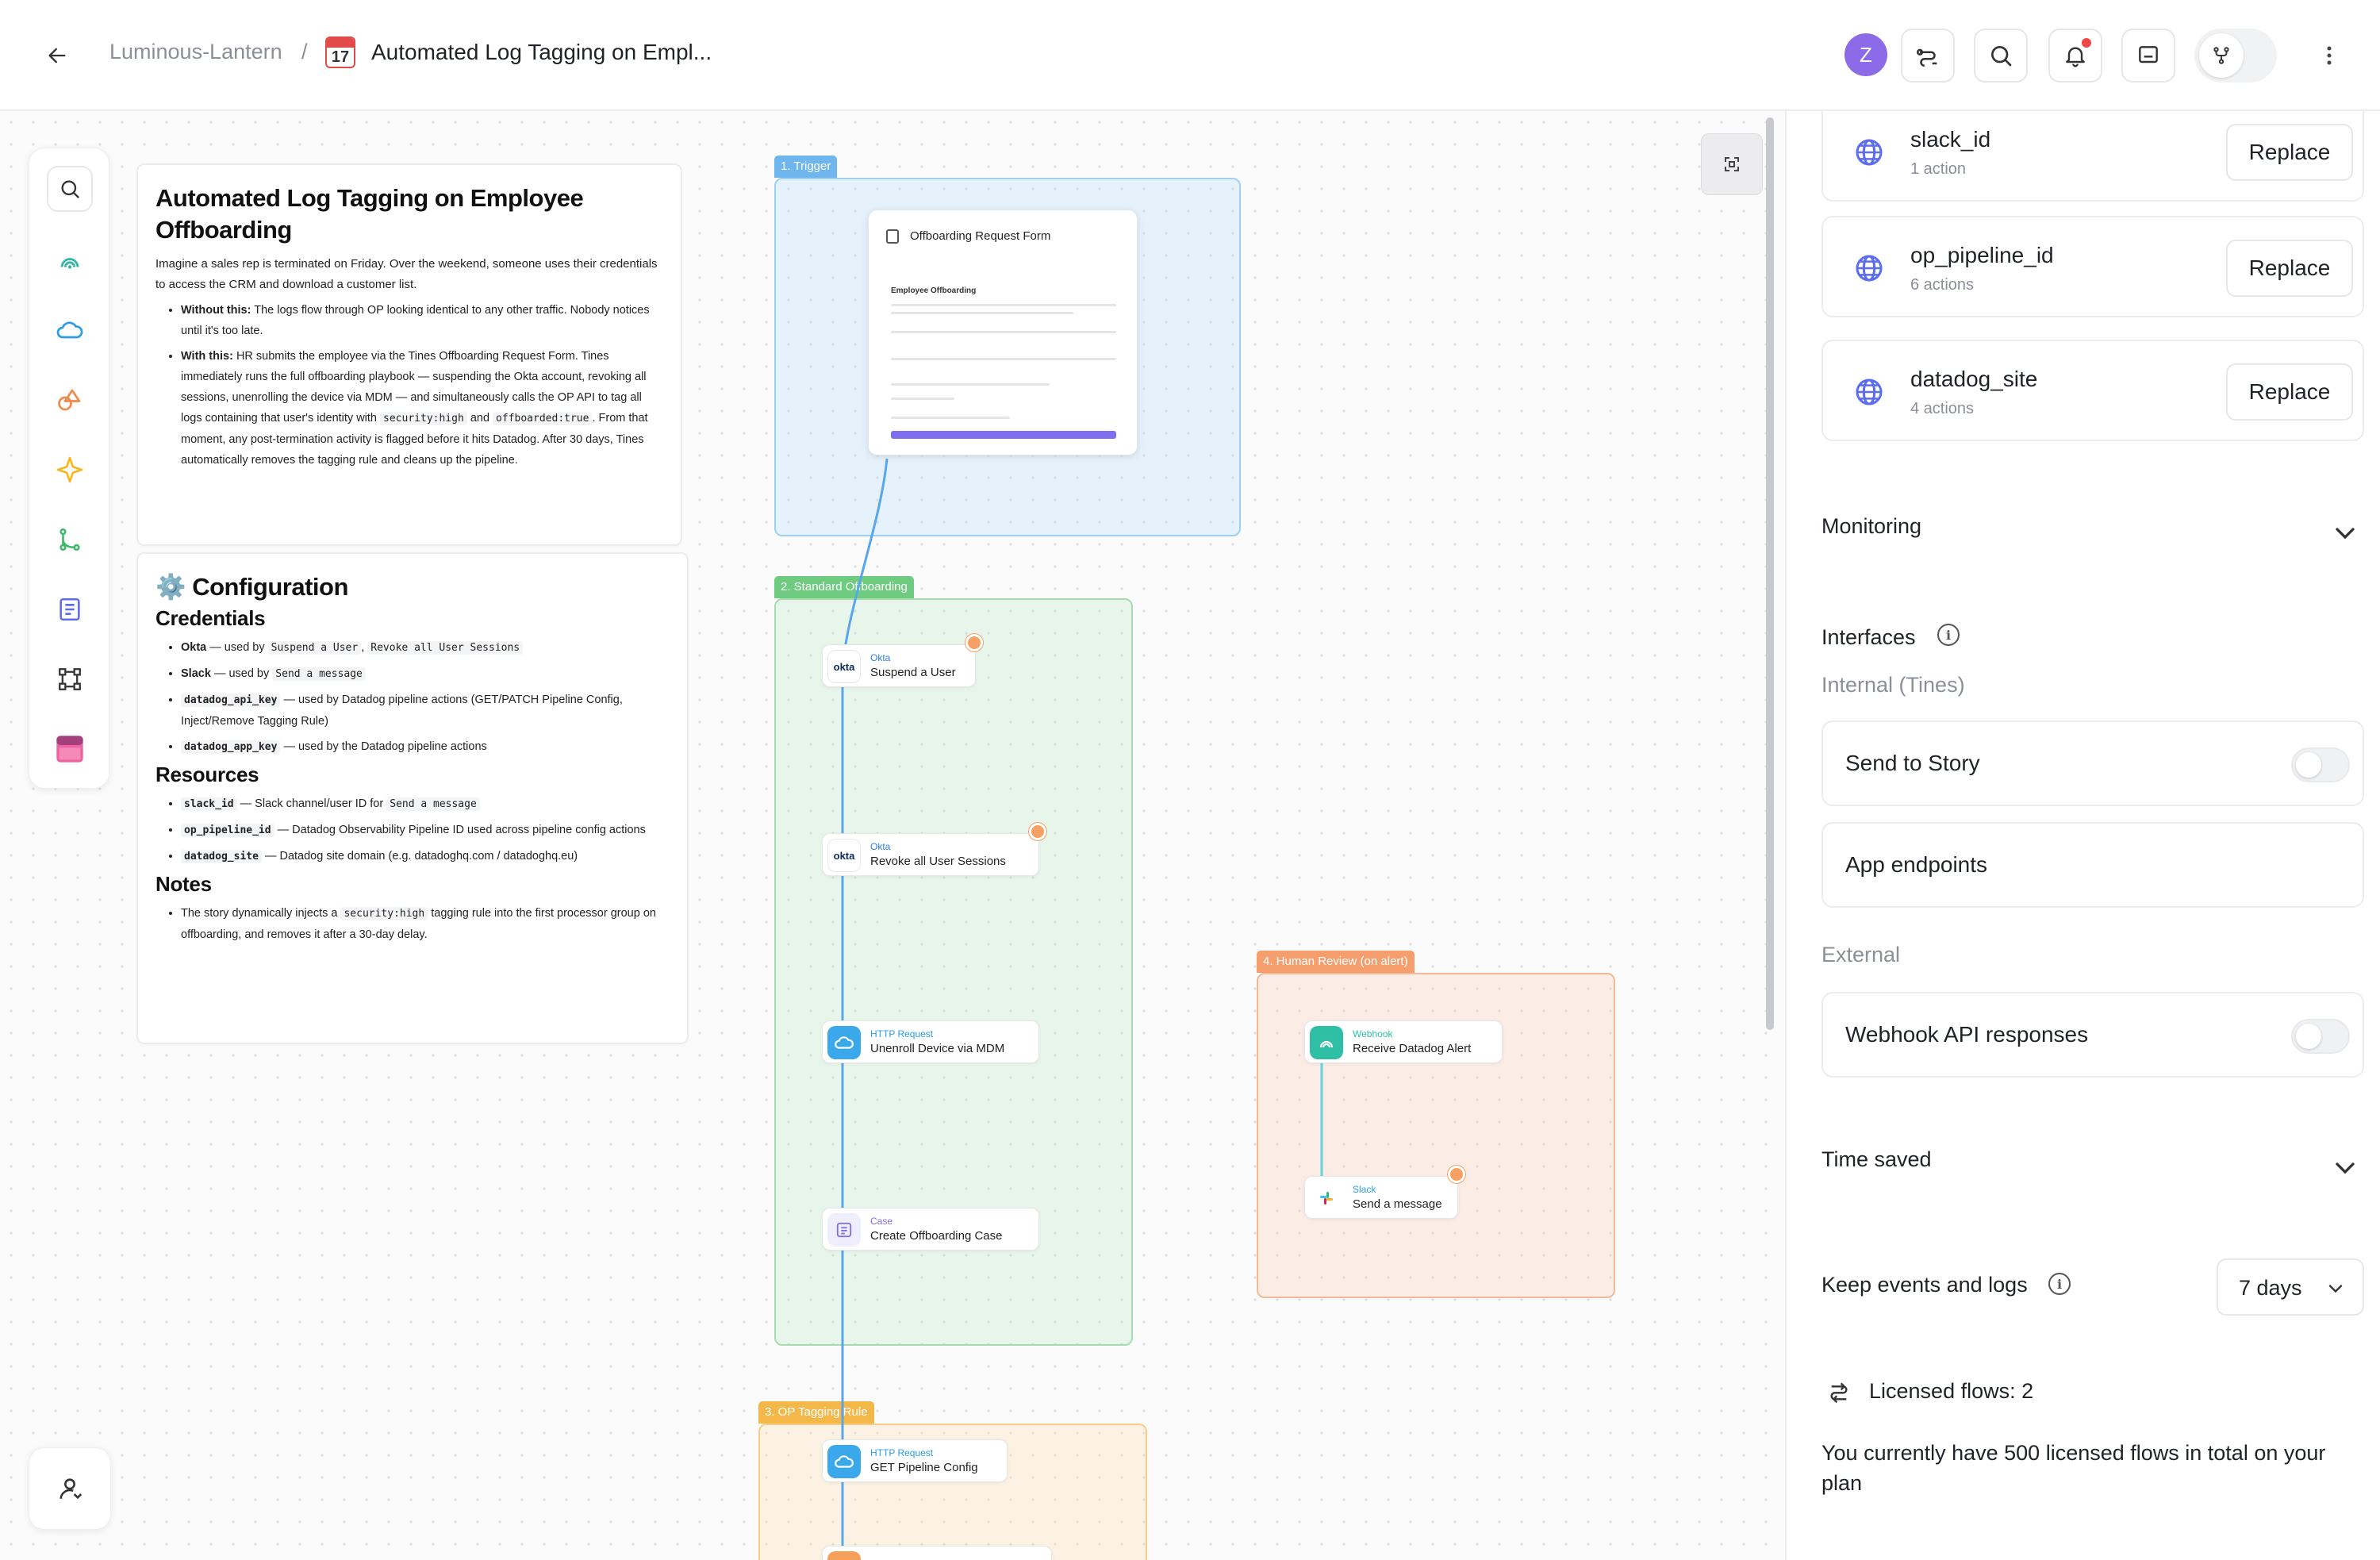 This screenshot has width=2380, height=1560. I want to click on shapes-icon, so click(69, 400).